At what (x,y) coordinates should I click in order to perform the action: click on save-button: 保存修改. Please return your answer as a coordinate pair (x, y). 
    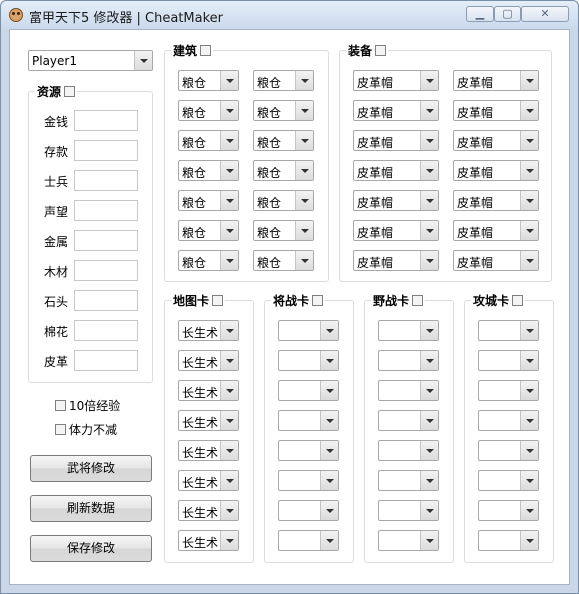
    Looking at the image, I should click on (91, 548).